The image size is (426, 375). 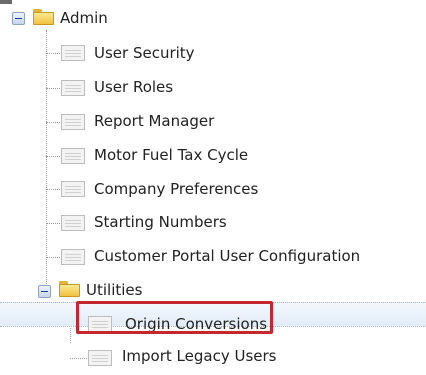 I want to click on cut-off-fragment, so click(x=6, y=2).